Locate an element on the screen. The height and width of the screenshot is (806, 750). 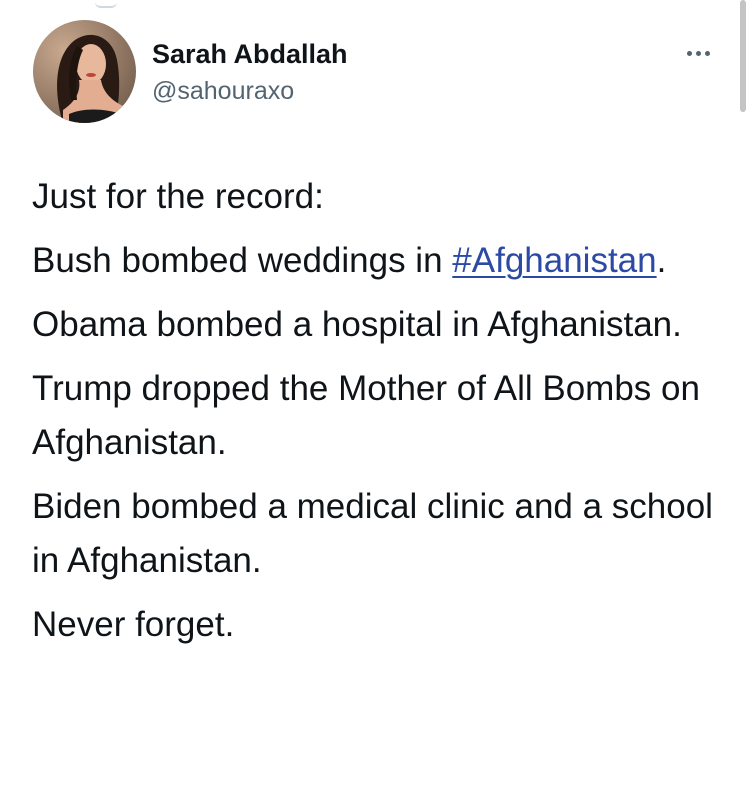
tweet-line-punctuation: . is located at coordinates (661, 260).